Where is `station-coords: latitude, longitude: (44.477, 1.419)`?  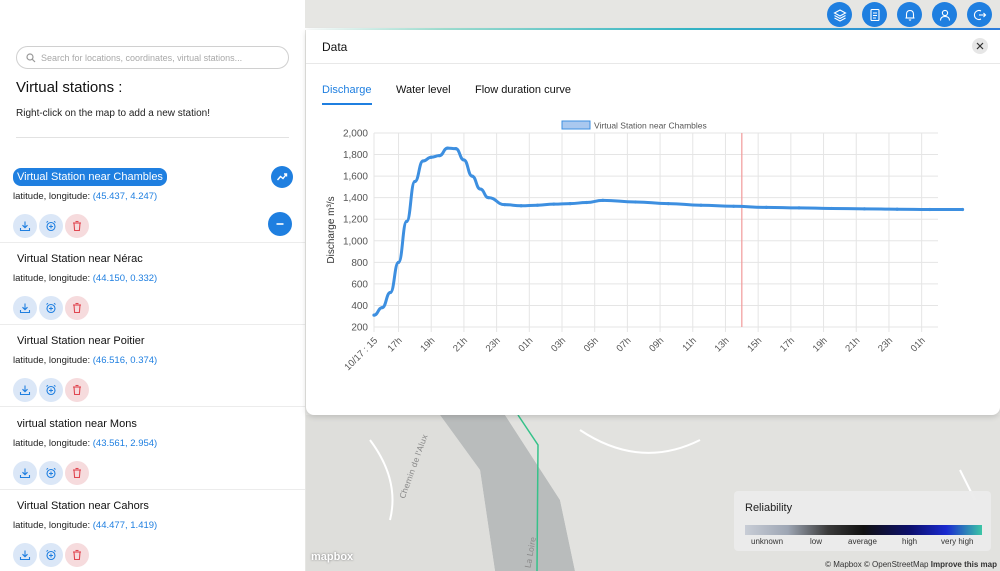
station-coords: latitude, longitude: (44.477, 1.419) is located at coordinates (85, 525).